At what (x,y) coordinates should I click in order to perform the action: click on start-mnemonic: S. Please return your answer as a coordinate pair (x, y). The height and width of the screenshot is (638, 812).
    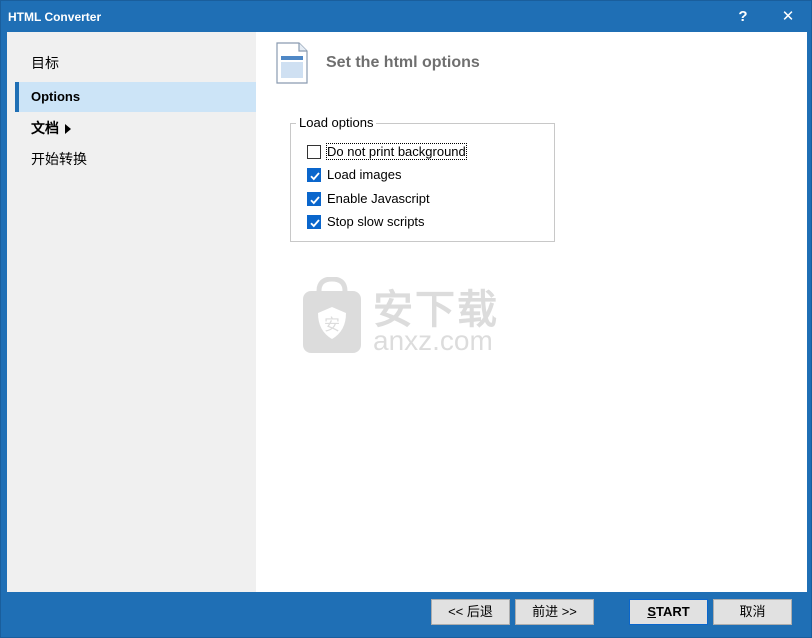
    Looking at the image, I should click on (651, 611).